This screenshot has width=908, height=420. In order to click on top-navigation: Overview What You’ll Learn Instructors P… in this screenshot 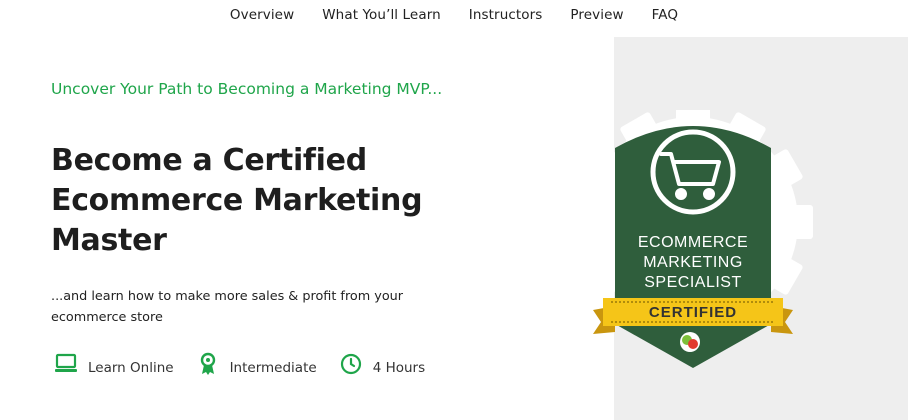, I will do `click(454, 15)`.